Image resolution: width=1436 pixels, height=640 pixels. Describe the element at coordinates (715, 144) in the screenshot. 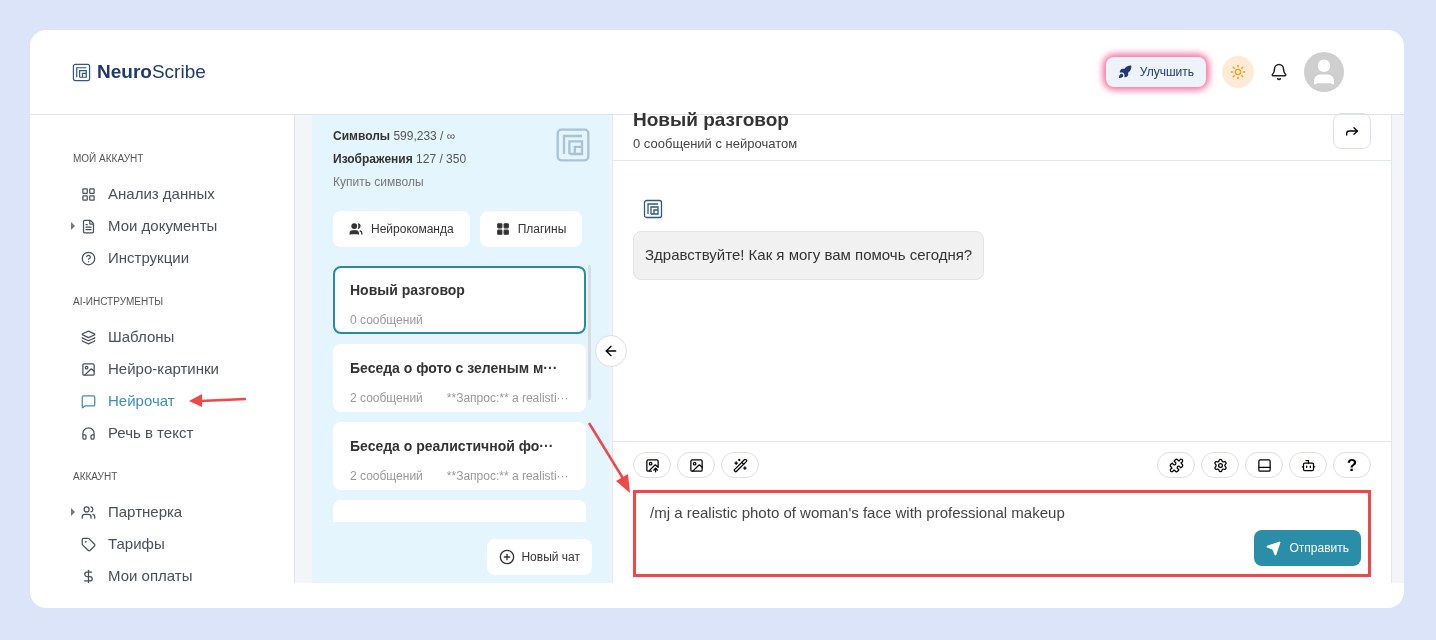

I see `conversation-subtitle: 0 сообщений с нейрочатом` at that location.